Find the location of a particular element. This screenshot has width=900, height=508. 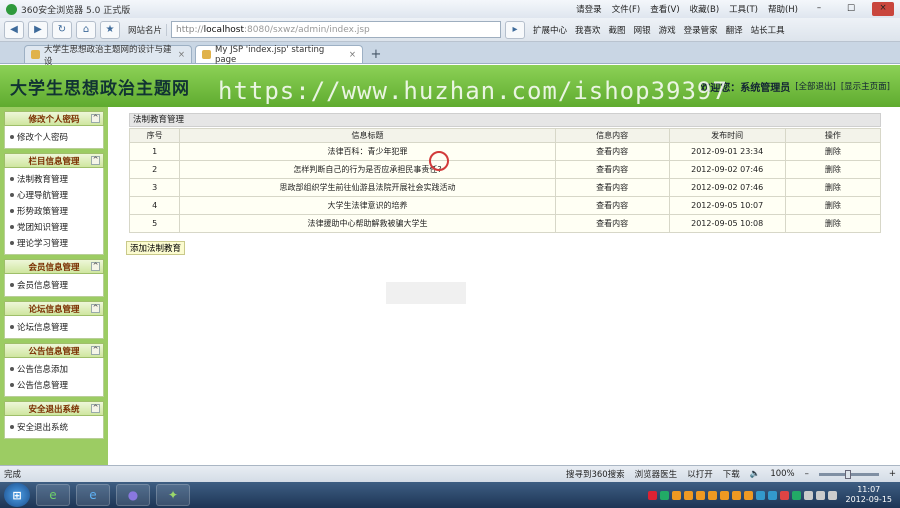

cell-no: 3 is located at coordinates (154, 187).